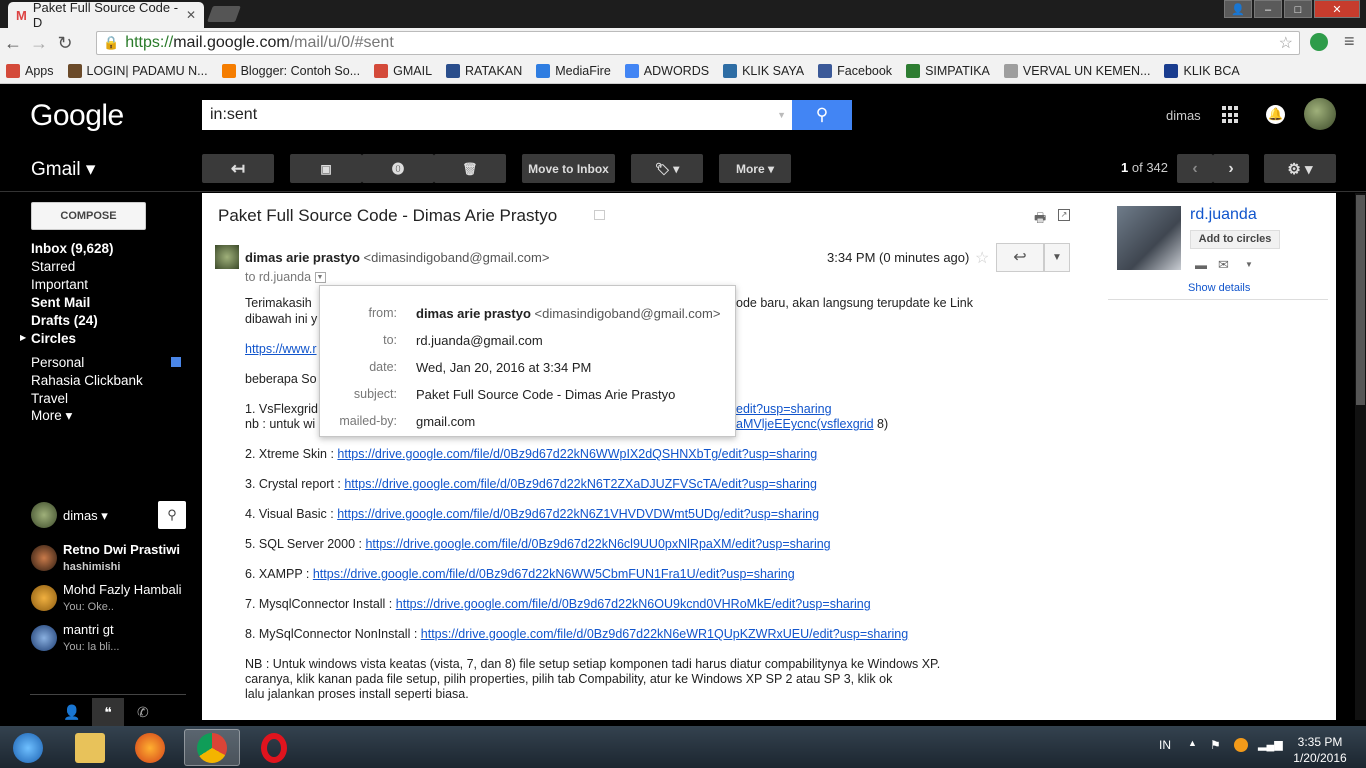 This screenshot has height=768, width=1366. What do you see at coordinates (1215, 745) in the screenshot?
I see `flag-icon: ⚑` at bounding box center [1215, 745].